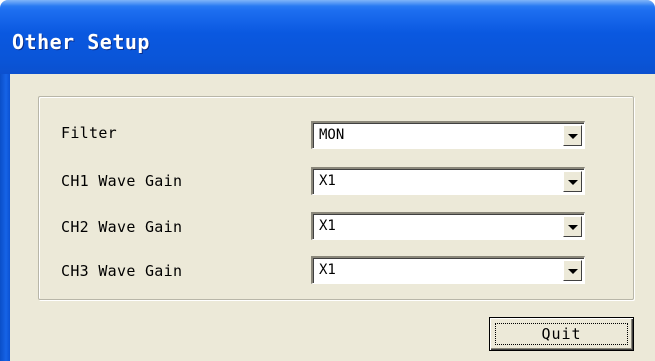  What do you see at coordinates (5, 217) in the screenshot?
I see `window-frame-left` at bounding box center [5, 217].